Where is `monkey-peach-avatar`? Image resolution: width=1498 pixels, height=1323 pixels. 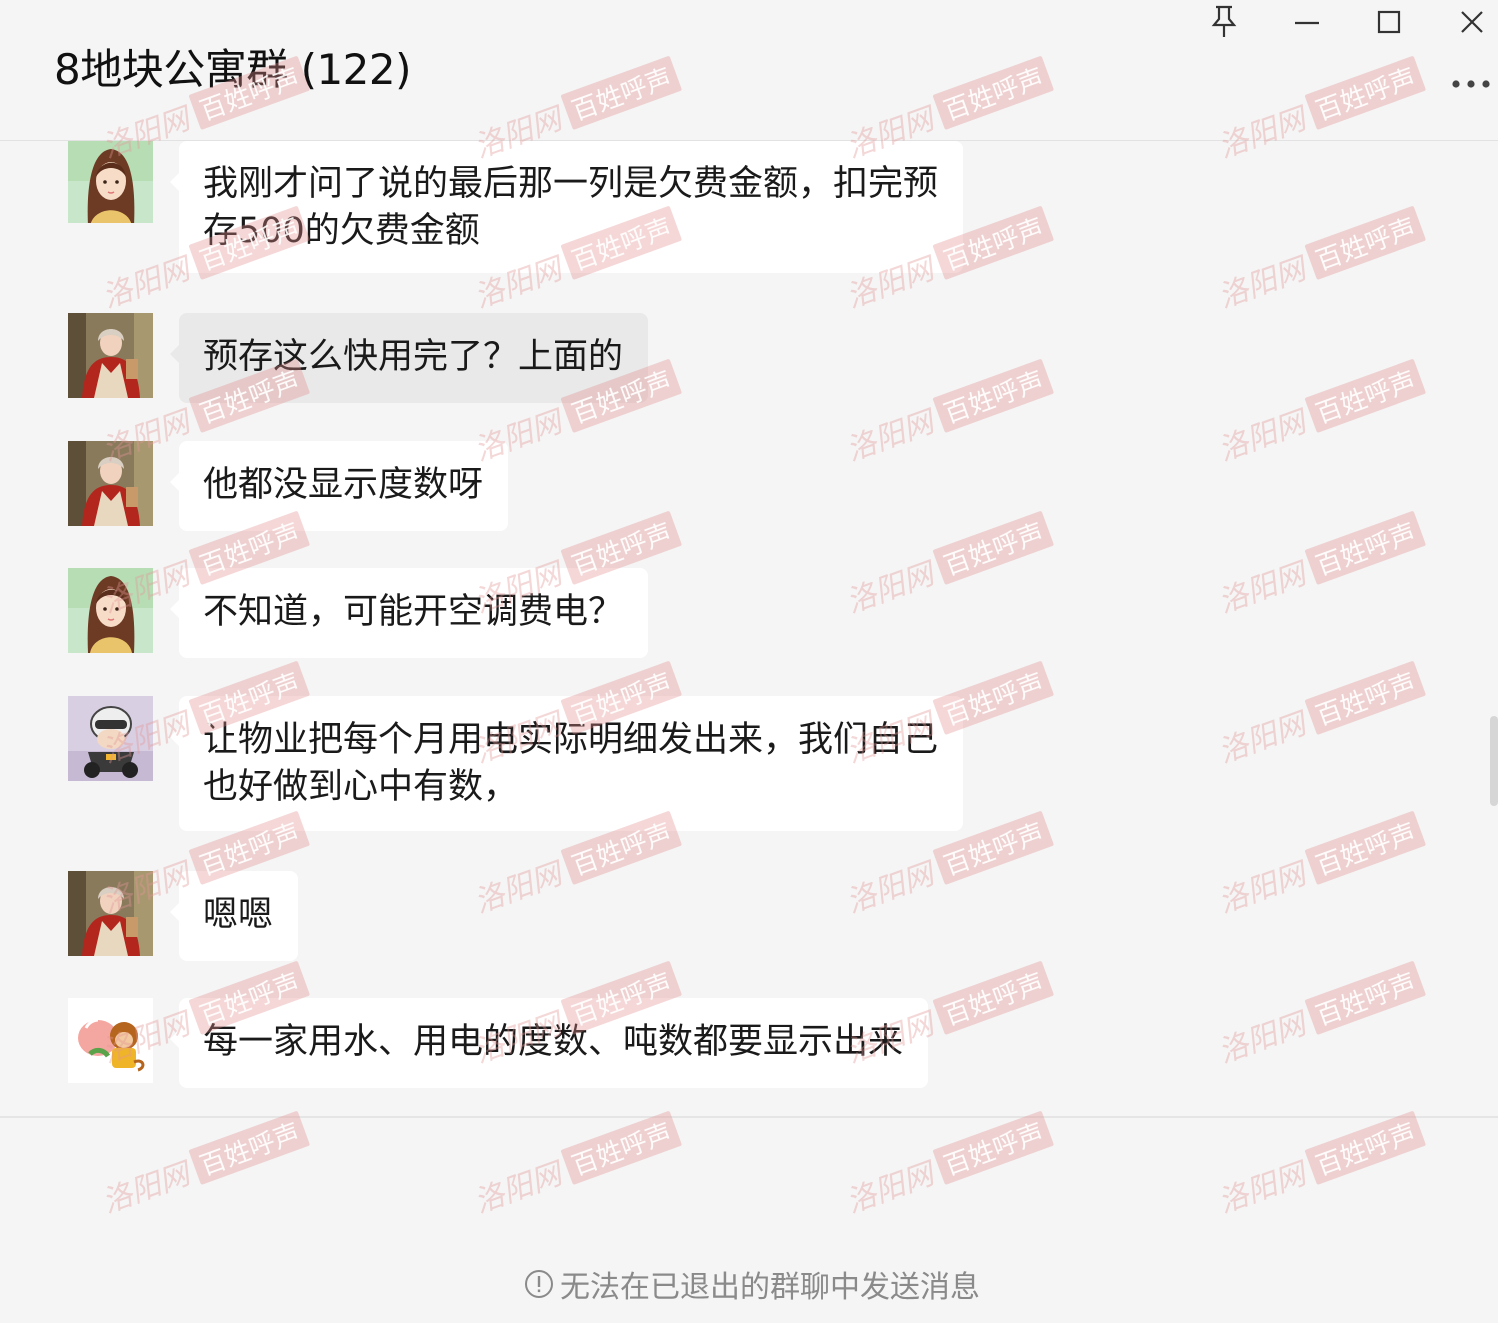
monkey-peach-avatar is located at coordinates (110, 1040).